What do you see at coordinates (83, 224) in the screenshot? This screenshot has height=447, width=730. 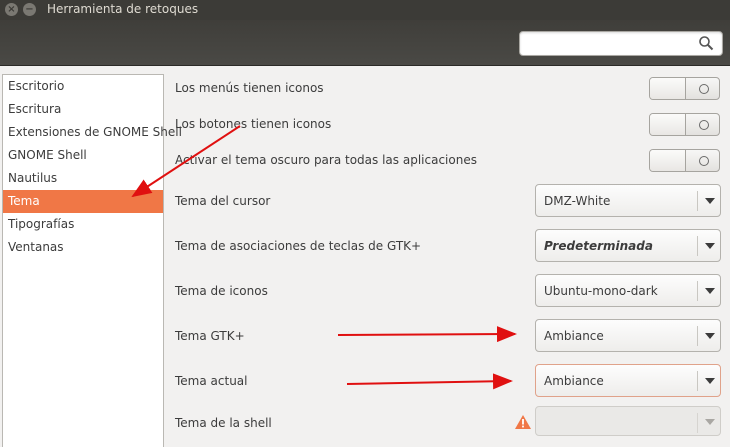 I see `sidebar-item-tipografias: Tipografías` at bounding box center [83, 224].